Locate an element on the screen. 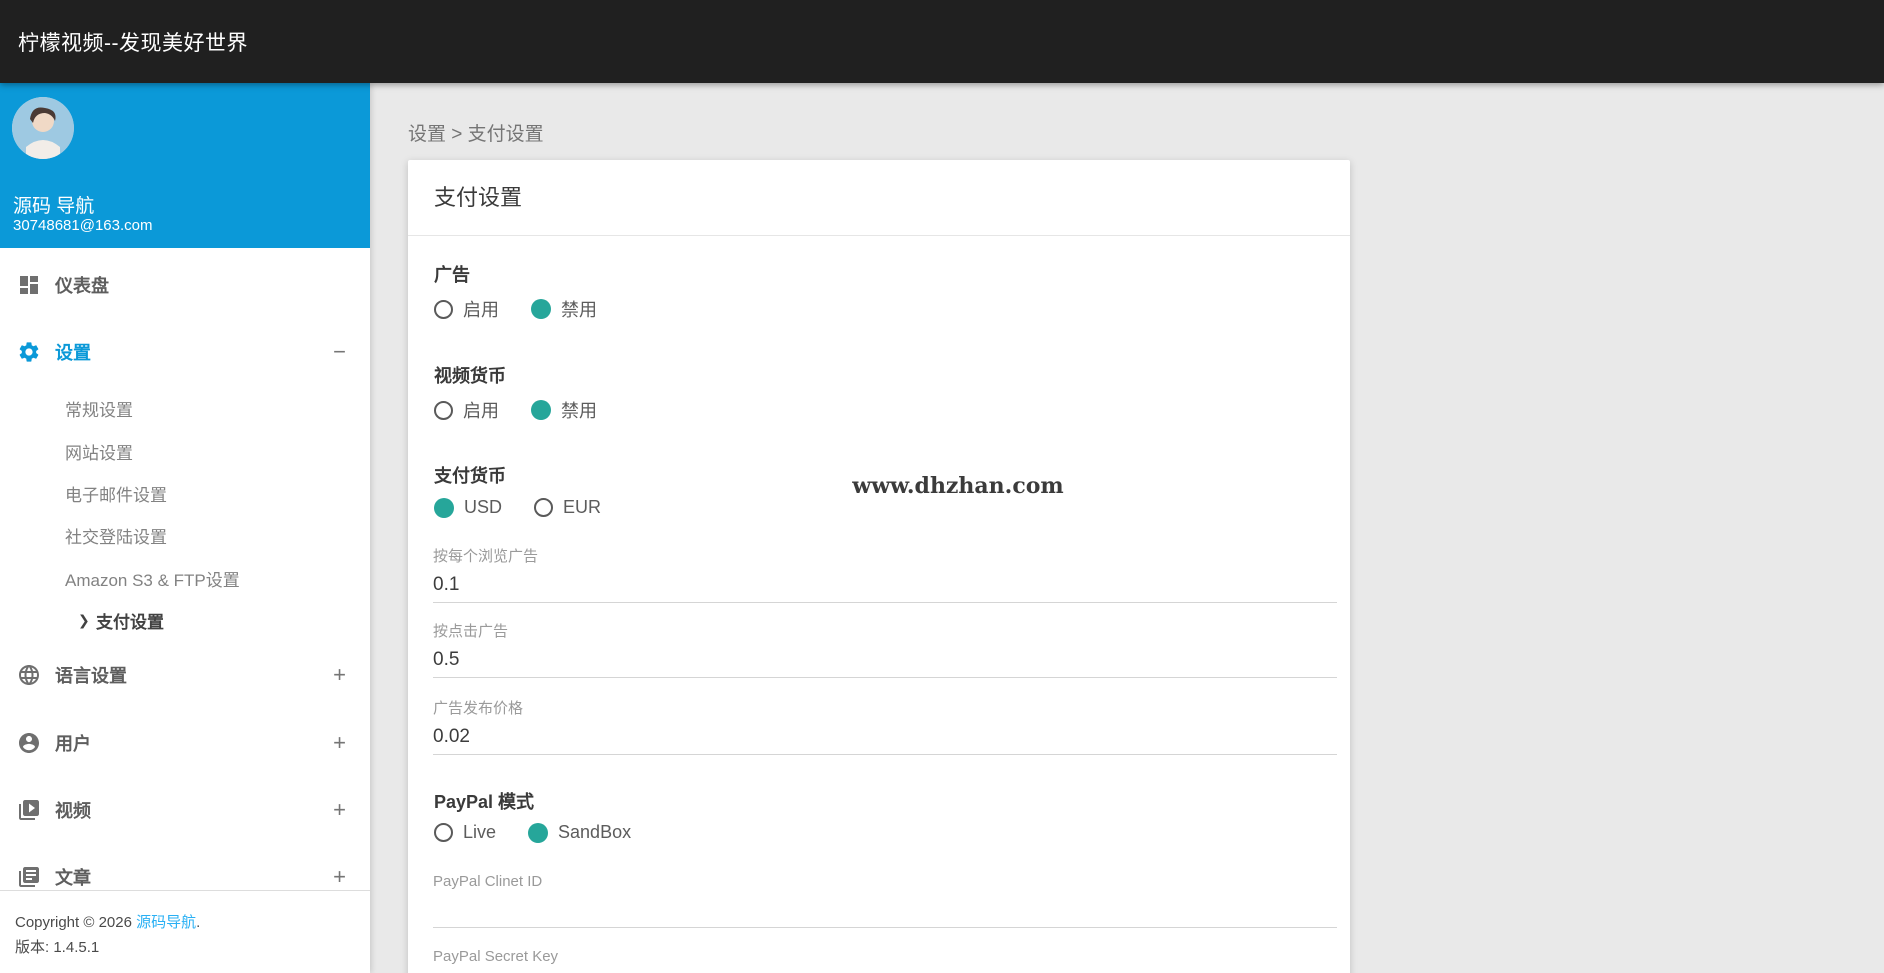  video-currency-disable-radio: 禁用 is located at coordinates (564, 410).